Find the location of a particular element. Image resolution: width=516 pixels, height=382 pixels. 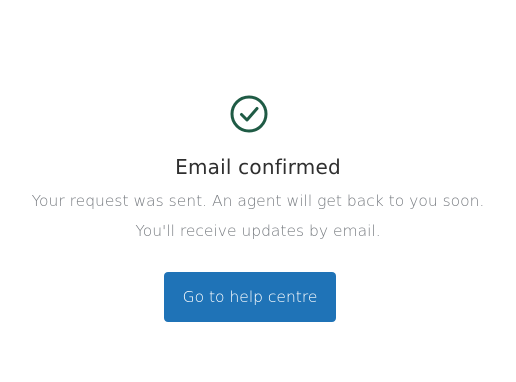

confirmation-message-line-2: You'll receive updates by email. is located at coordinates (258, 231).